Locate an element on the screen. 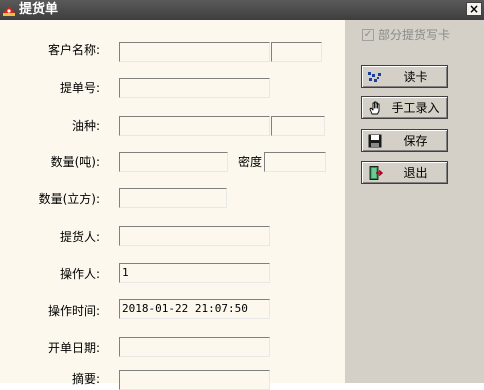  manual-entry-label: 手工录入 is located at coordinates (415, 108).